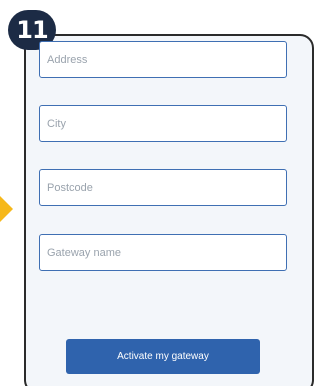  I want to click on arrow-right-icon, so click(6, 209).